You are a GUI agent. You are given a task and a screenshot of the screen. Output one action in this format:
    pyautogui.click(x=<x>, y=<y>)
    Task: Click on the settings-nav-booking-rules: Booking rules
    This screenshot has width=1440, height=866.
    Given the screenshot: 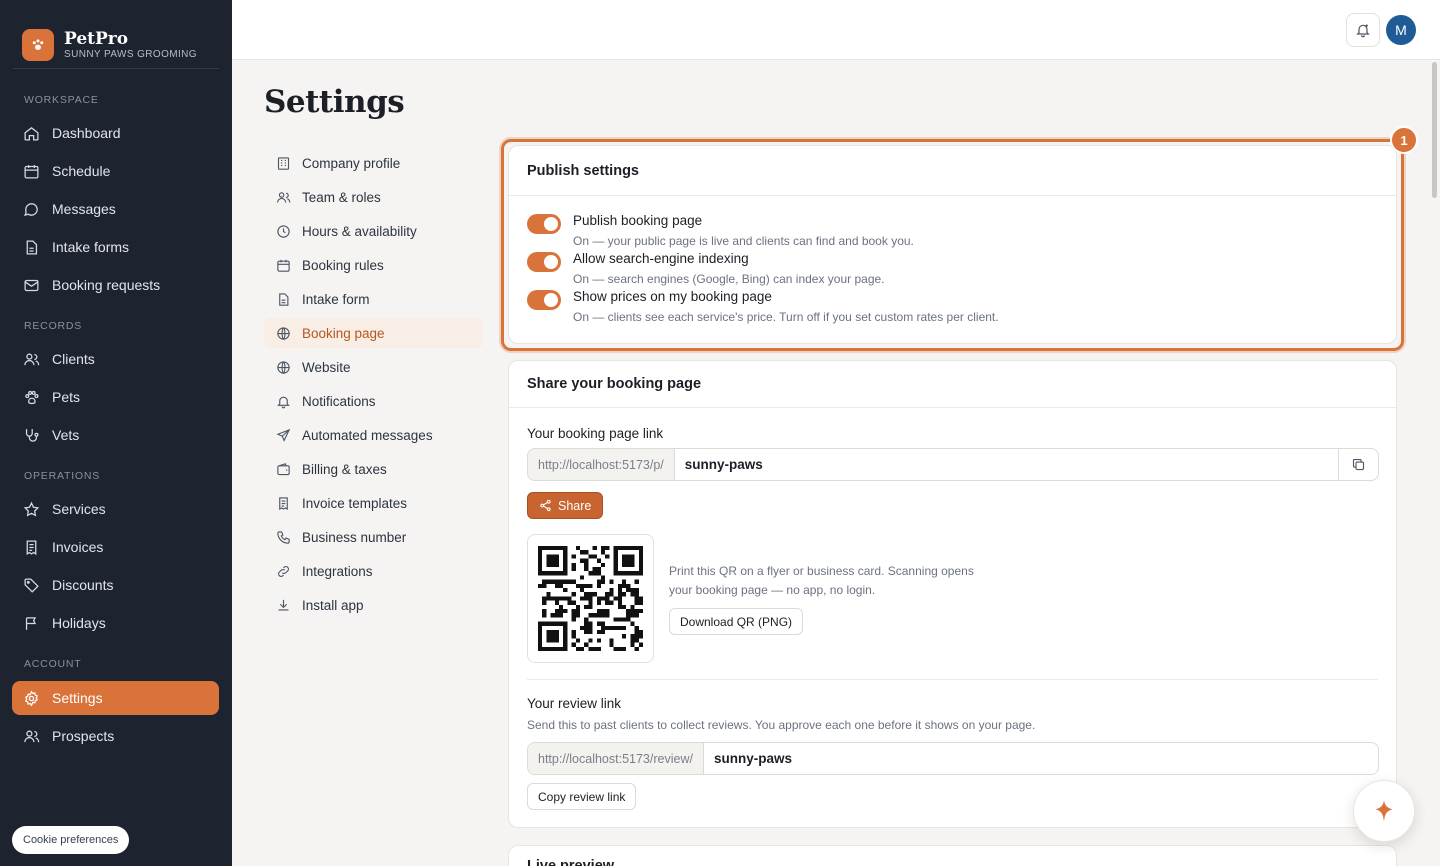 What is the action you would take?
    pyautogui.click(x=373, y=265)
    